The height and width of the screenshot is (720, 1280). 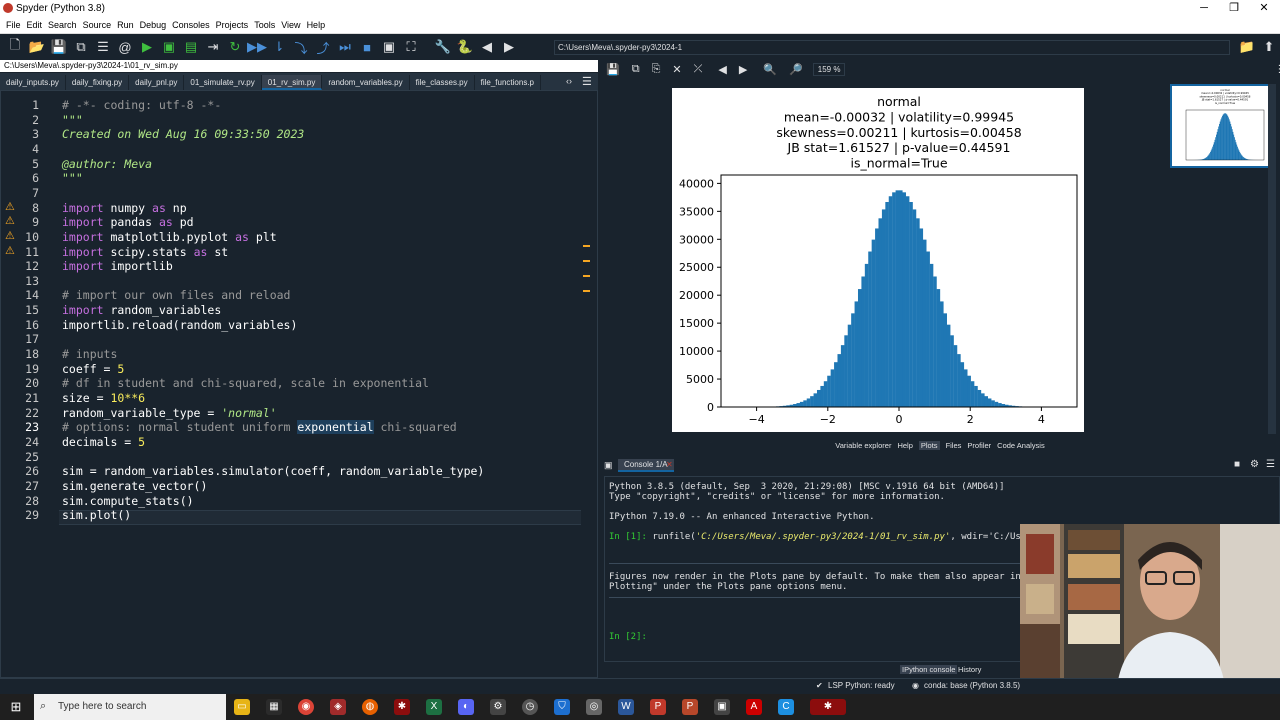 What do you see at coordinates (33, 82) in the screenshot?
I see `tab-daily-inputs: daily_inputs.py` at bounding box center [33, 82].